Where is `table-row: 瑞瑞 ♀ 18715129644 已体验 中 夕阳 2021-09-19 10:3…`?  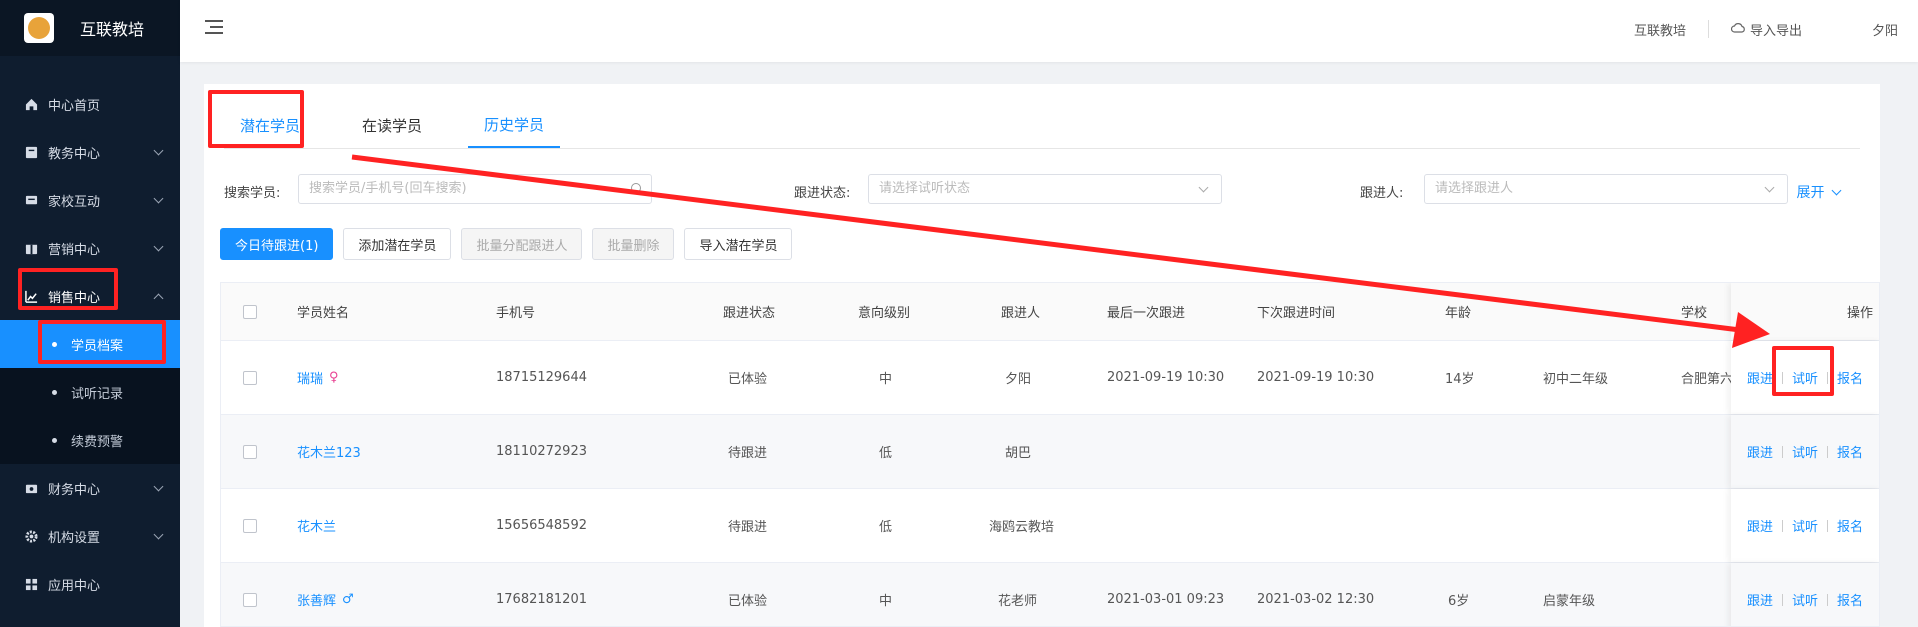 table-row: 瑞瑞 ♀ 18715129644 已体验 中 夕阳 2021-09-19 10:3… is located at coordinates (1050, 378).